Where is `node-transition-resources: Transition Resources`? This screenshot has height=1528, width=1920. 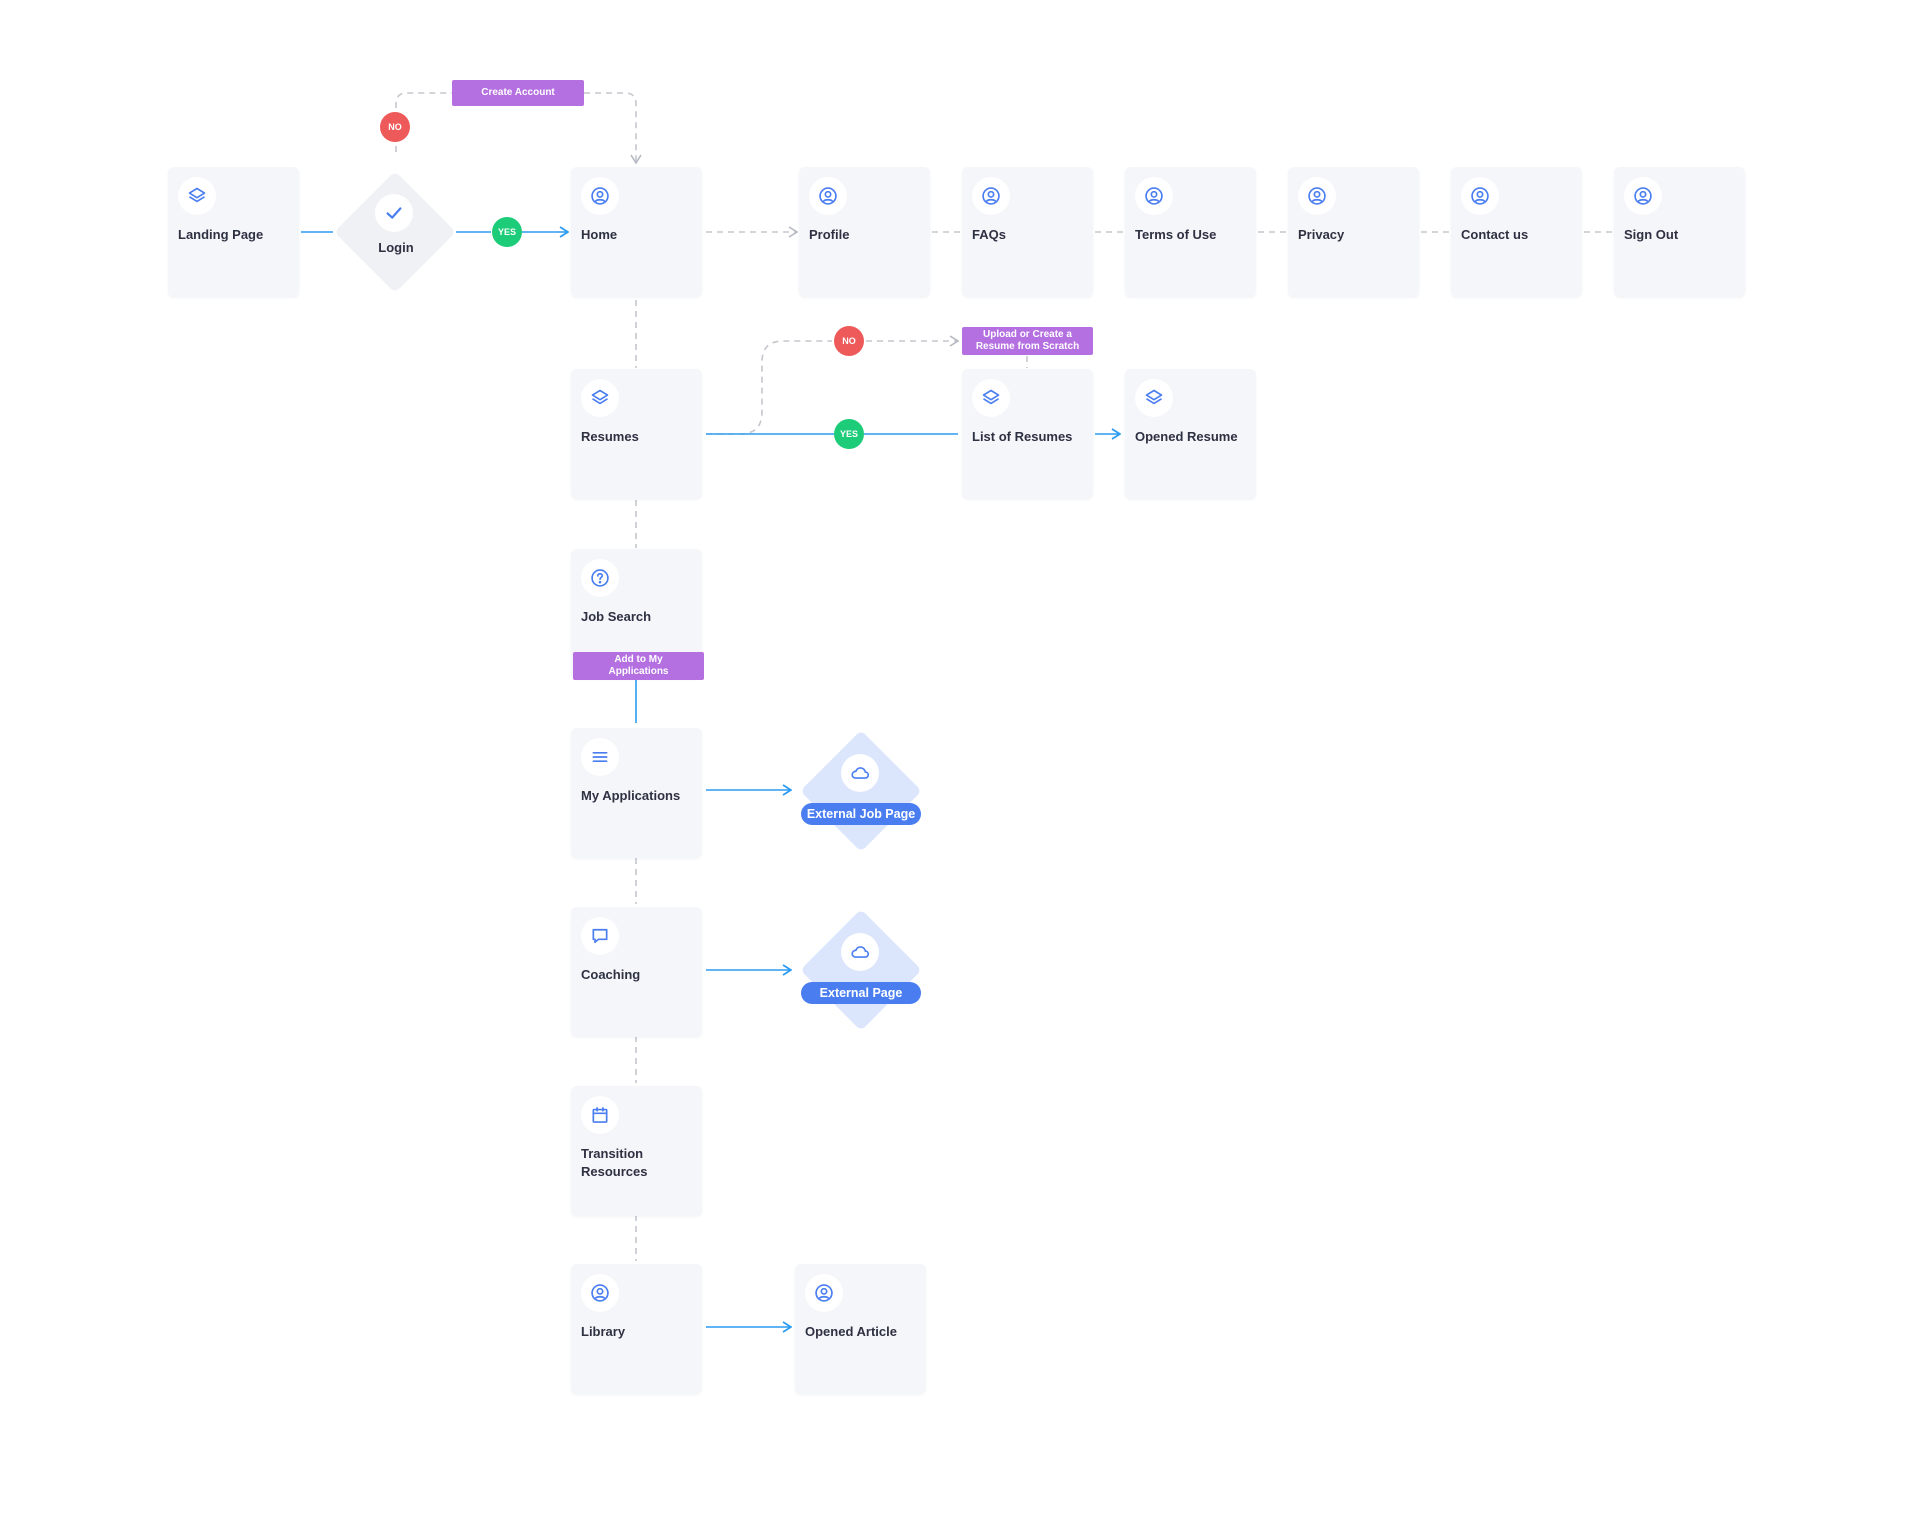 node-transition-resources: Transition Resources is located at coordinates (636, 1151).